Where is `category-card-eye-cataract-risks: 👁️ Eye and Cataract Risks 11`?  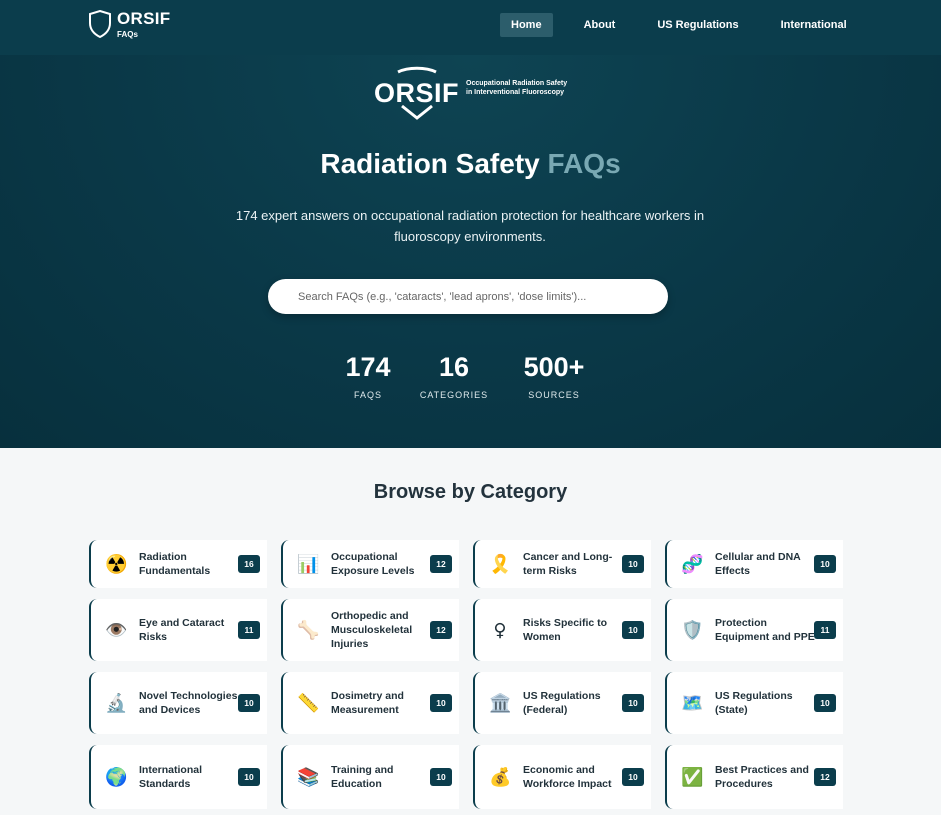 category-card-eye-cataract-risks: 👁️ Eye and Cataract Risks 11 is located at coordinates (178, 630).